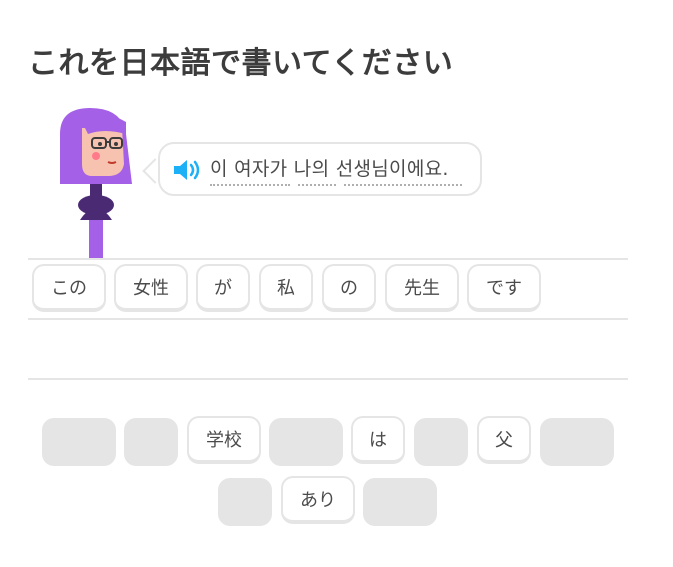 The height and width of the screenshot is (567, 673). What do you see at coordinates (328, 259) in the screenshot?
I see `answer-line-top` at bounding box center [328, 259].